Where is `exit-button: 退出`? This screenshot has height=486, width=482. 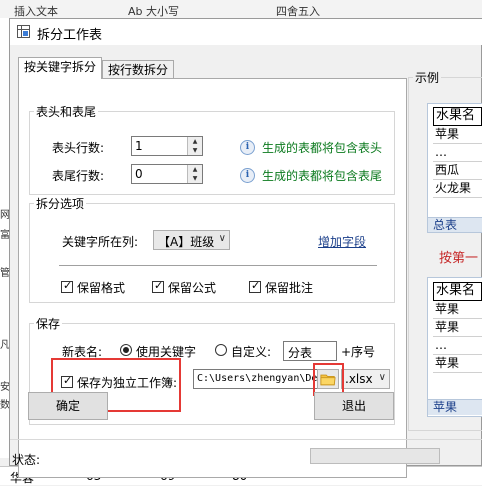
exit-button: 退出 is located at coordinates (354, 406).